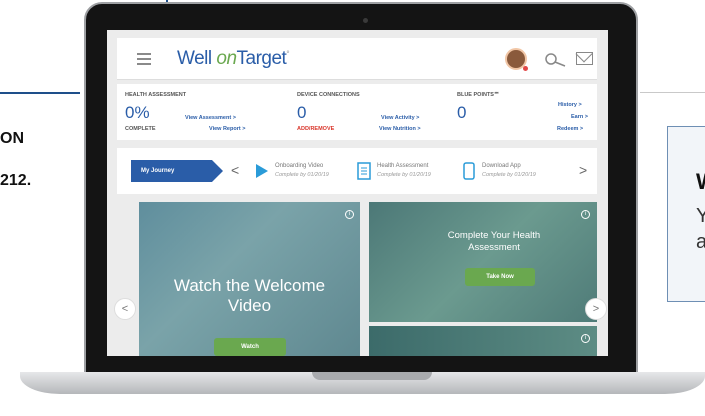  What do you see at coordinates (403, 166) in the screenshot?
I see `step-title: Health Assessment` at bounding box center [403, 166].